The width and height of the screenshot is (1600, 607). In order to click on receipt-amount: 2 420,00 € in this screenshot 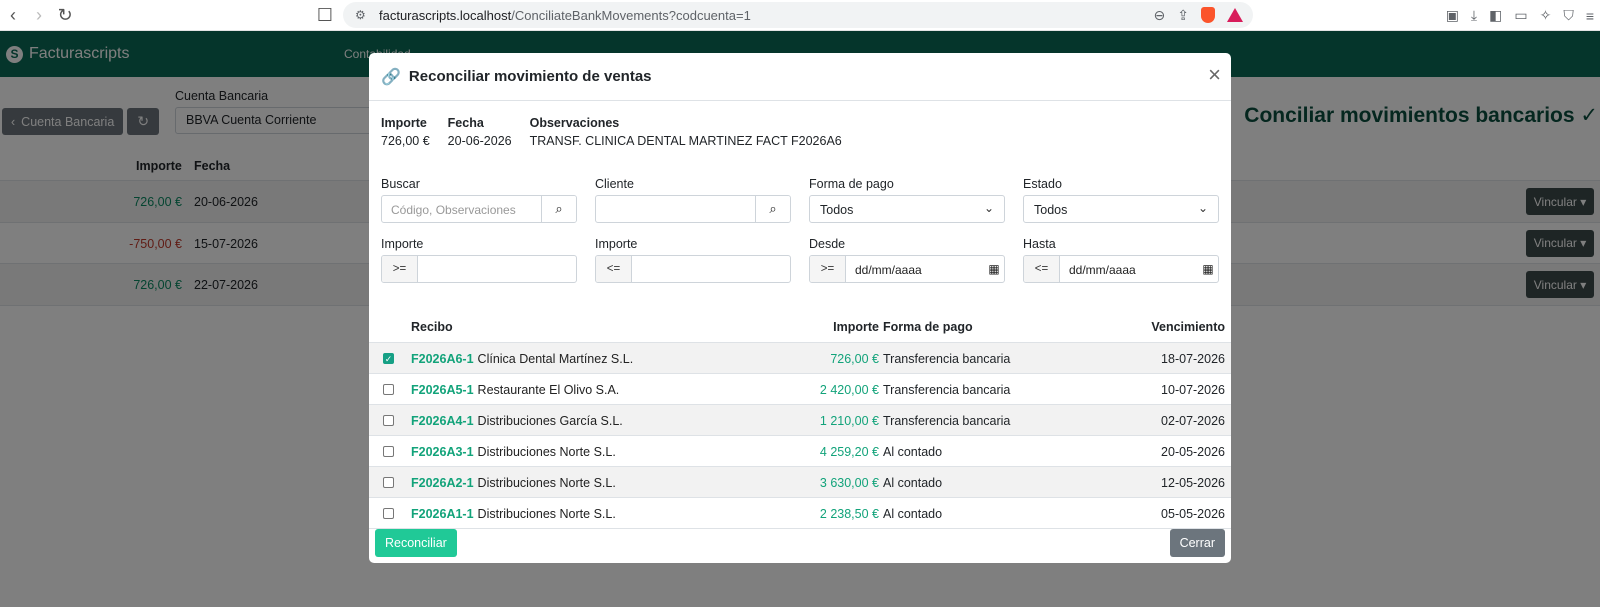, I will do `click(849, 390)`.